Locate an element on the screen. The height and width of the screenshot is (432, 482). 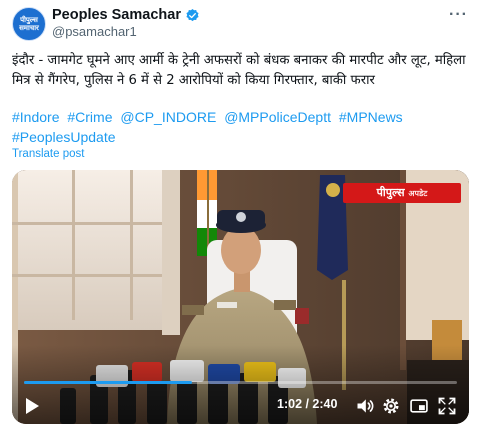
avatar-line-1: पीपुल्स is located at coordinates (29, 20).